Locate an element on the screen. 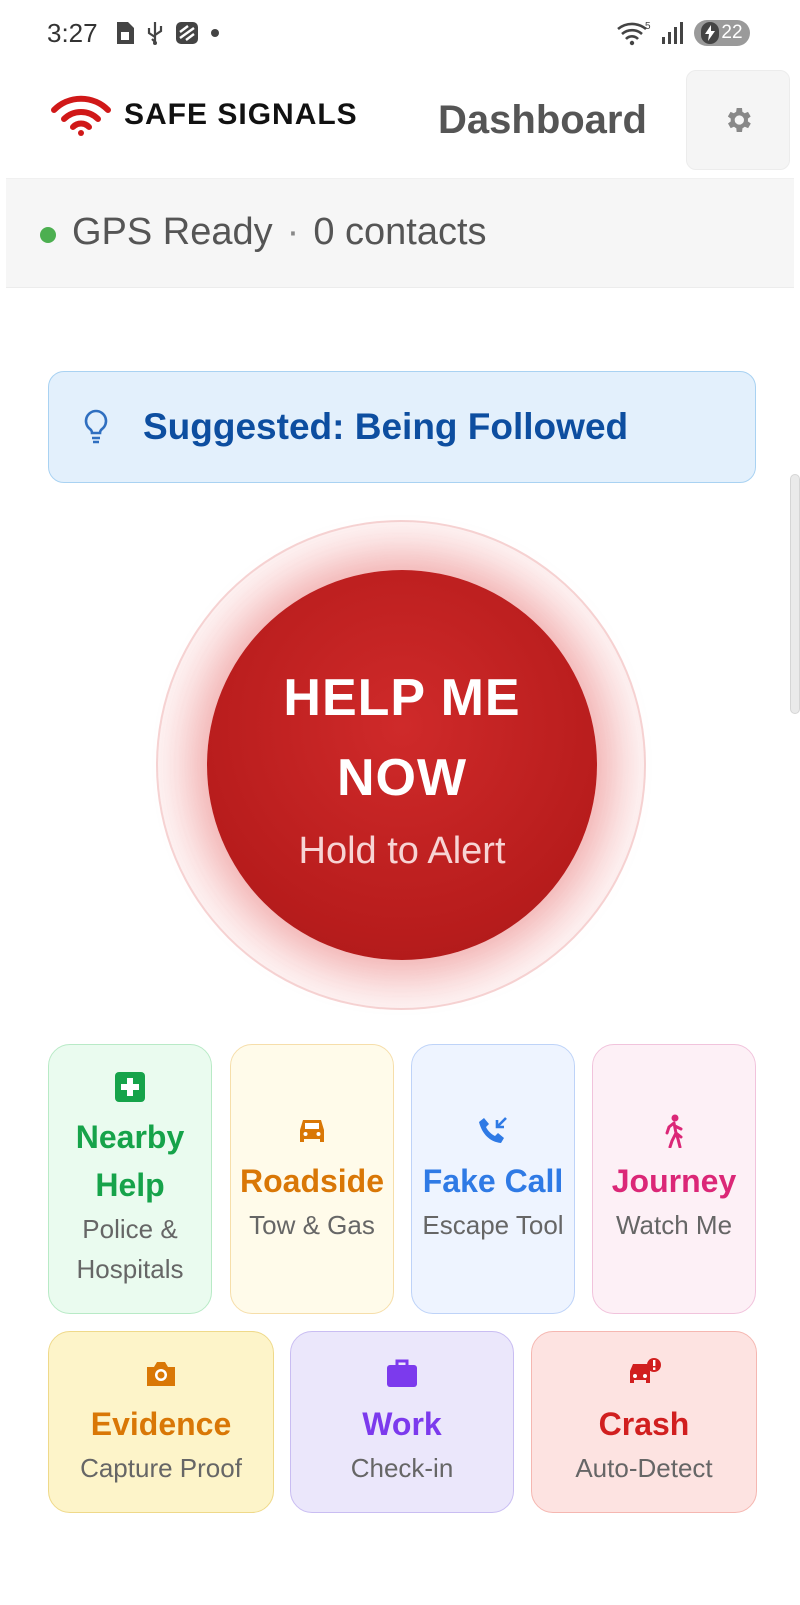 The image size is (800, 1605). signal-logo-icon is located at coordinates (81, 115).